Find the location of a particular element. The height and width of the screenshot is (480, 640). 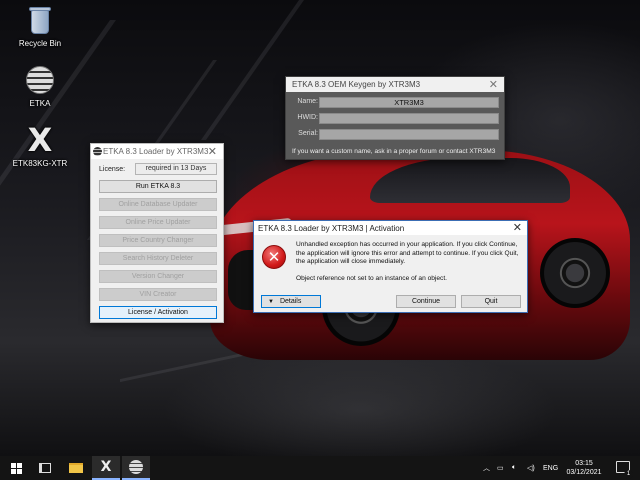

speaker-icon: ◁) is located at coordinates (531, 468).